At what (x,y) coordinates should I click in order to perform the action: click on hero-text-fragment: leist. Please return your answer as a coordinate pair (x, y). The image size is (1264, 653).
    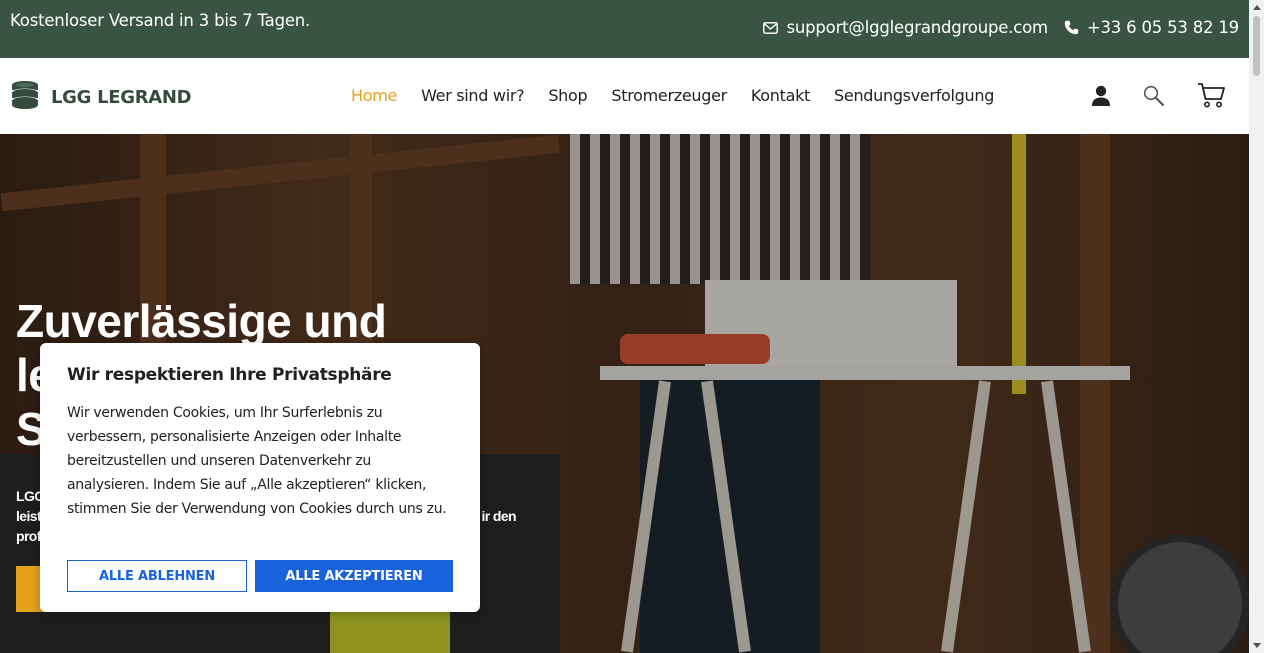
    Looking at the image, I should click on (29, 516).